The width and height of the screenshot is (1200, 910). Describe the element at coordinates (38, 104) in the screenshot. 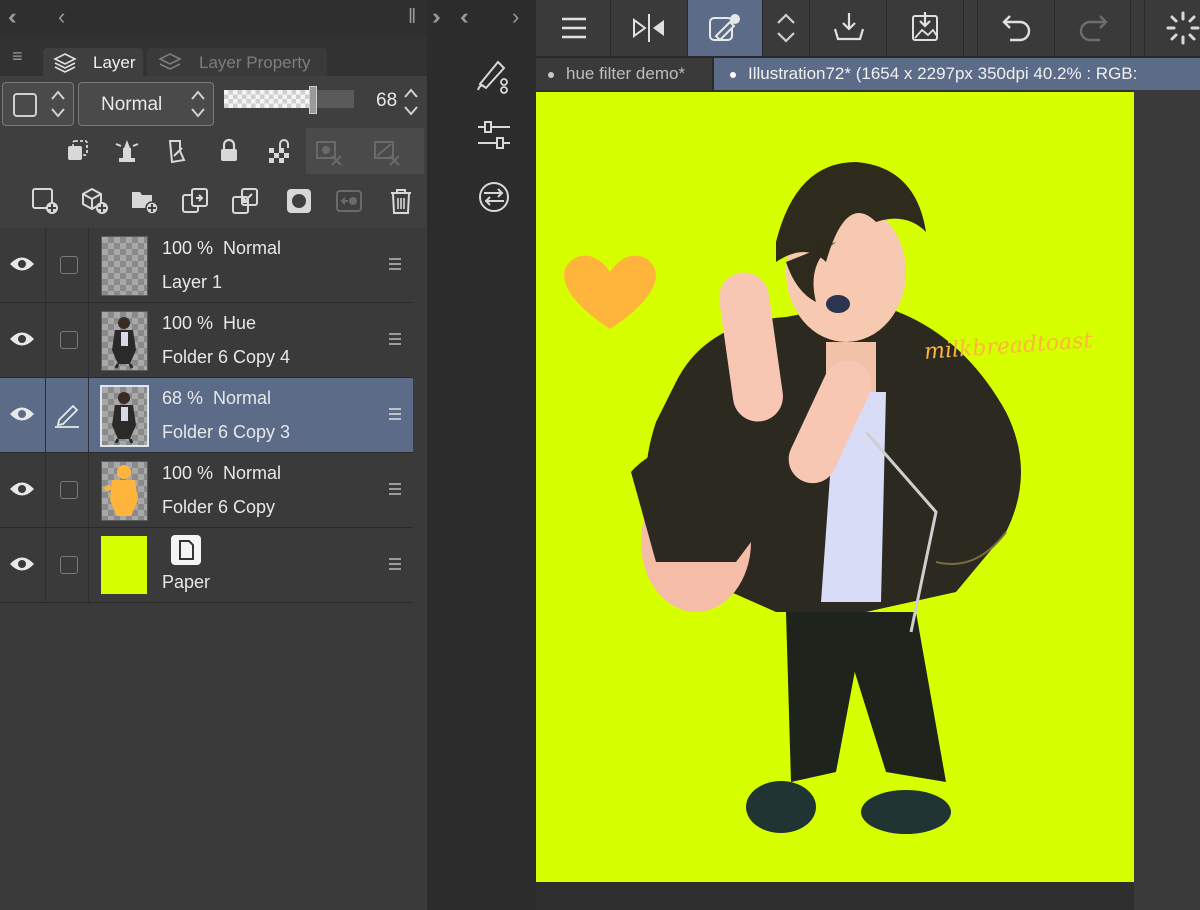

I see `expression-color-select` at that location.